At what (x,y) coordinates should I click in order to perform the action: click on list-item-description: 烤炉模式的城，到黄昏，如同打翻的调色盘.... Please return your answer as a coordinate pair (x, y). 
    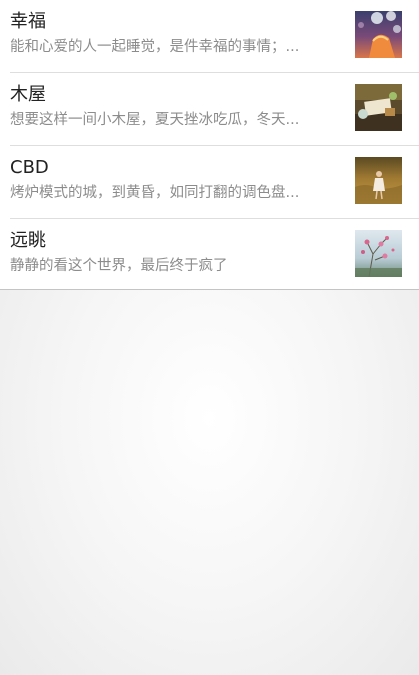
    Looking at the image, I should click on (155, 193).